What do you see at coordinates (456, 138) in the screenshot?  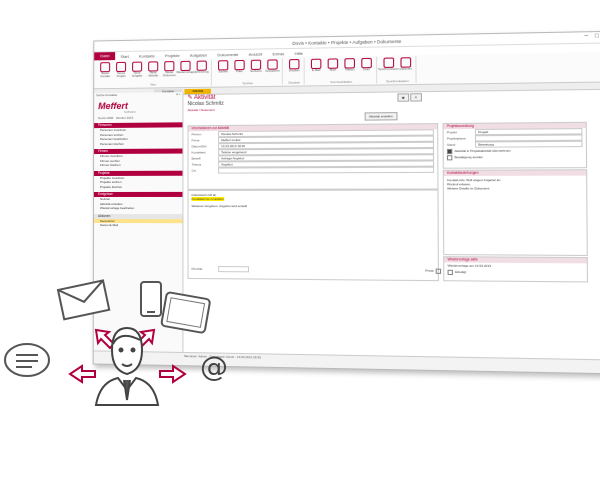 I see `project-field-label: Projektphase` at bounding box center [456, 138].